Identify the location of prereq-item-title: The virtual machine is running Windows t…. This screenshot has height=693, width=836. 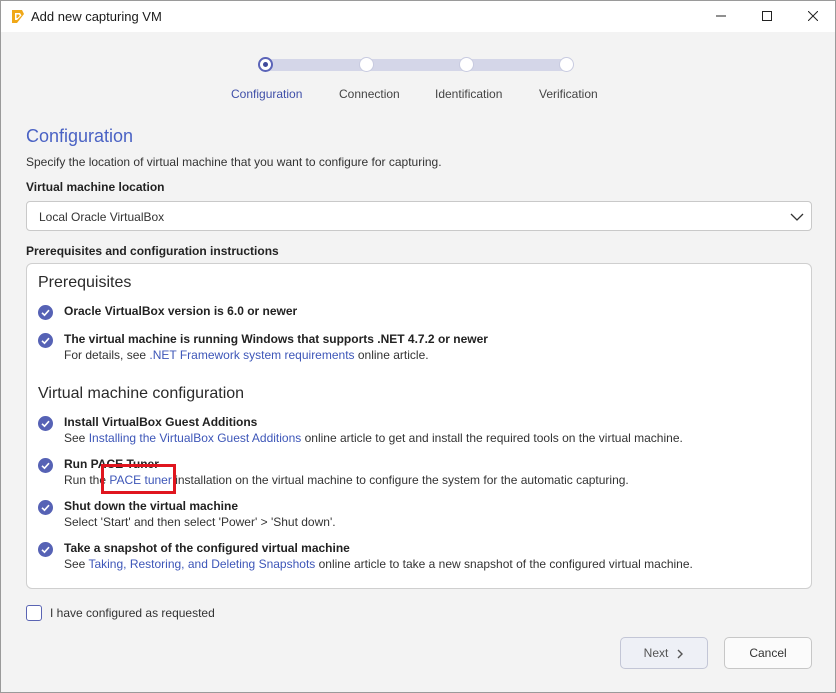
(276, 339).